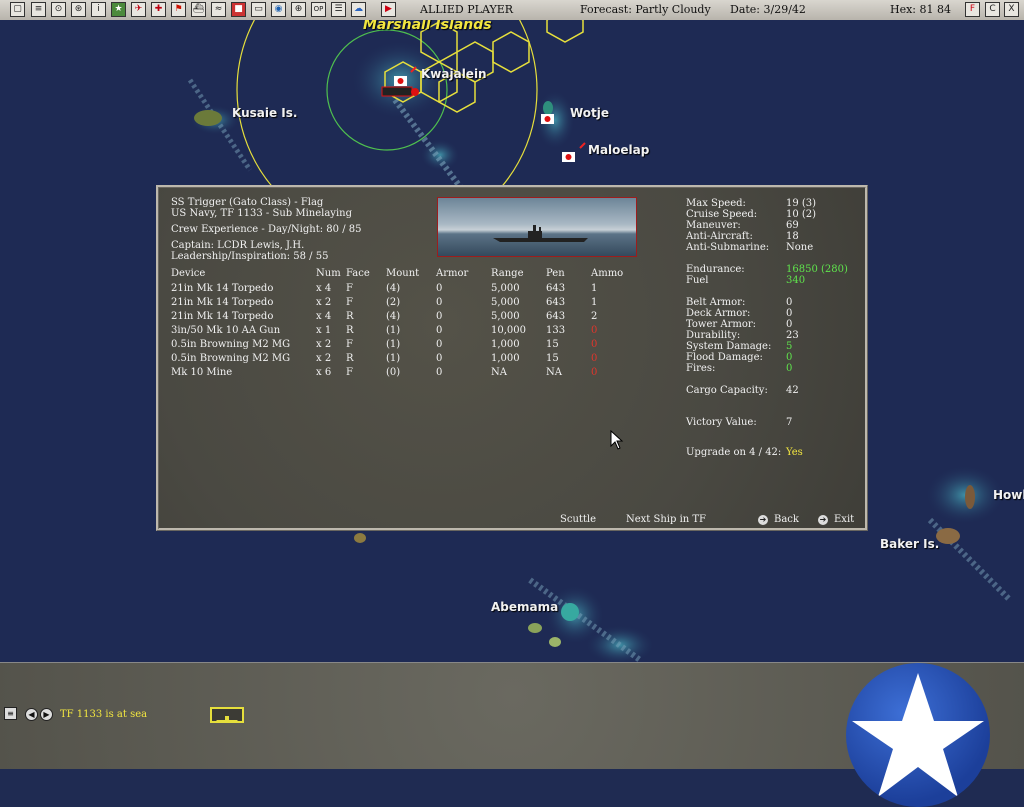 The height and width of the screenshot is (807, 1024). I want to click on map-label-maloelap: Maloelap, so click(618, 150).